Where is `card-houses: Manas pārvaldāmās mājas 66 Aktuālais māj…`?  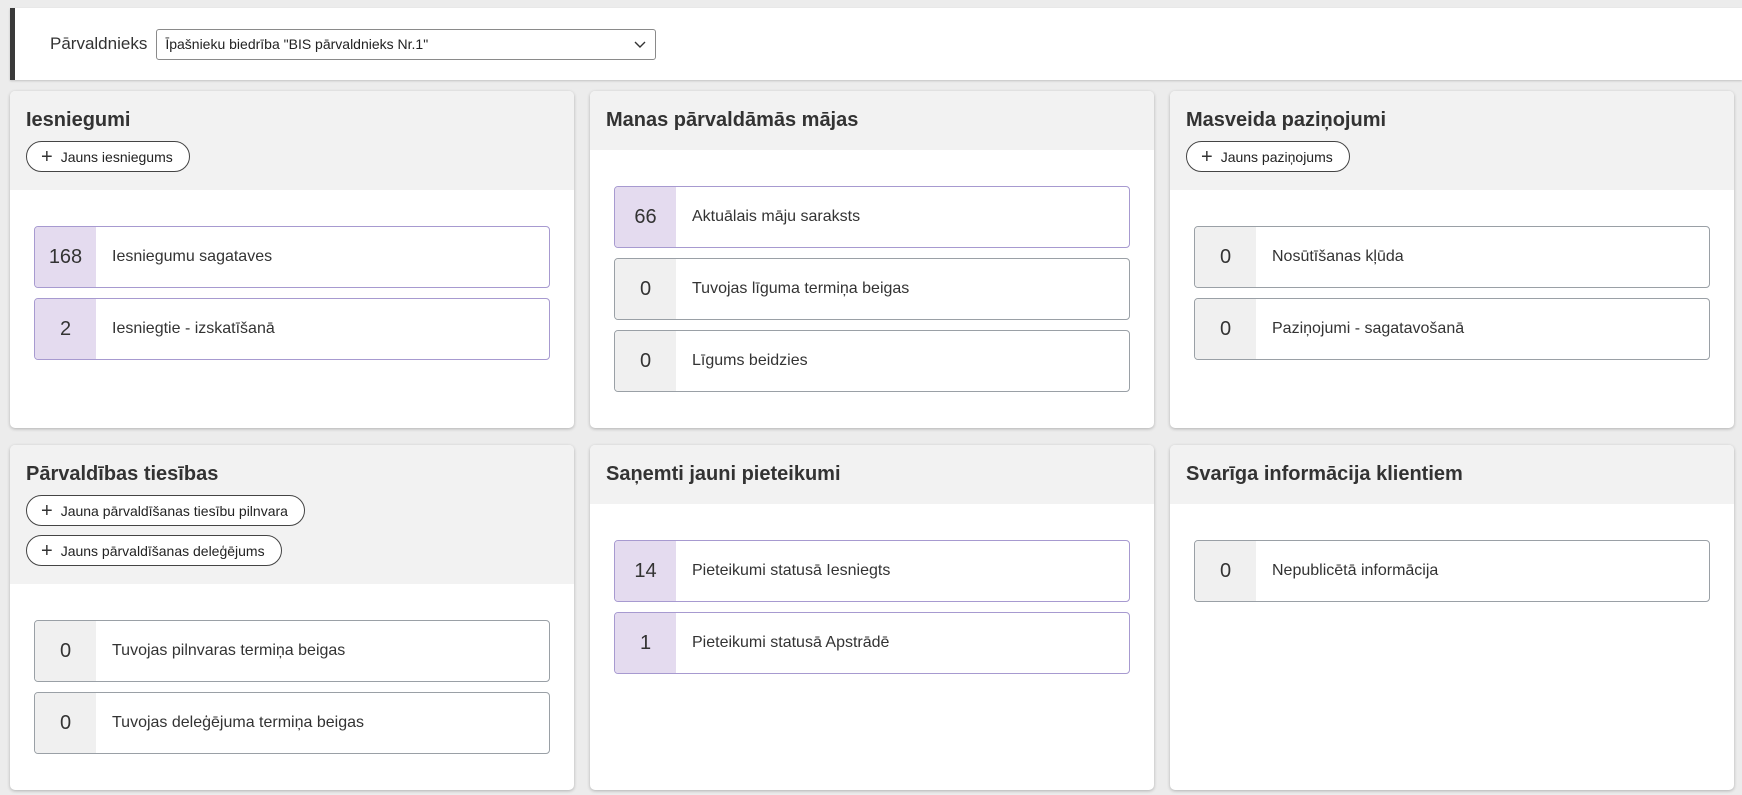
card-houses: Manas pārvaldāmās mājas 66 Aktuālais māj… is located at coordinates (872, 259).